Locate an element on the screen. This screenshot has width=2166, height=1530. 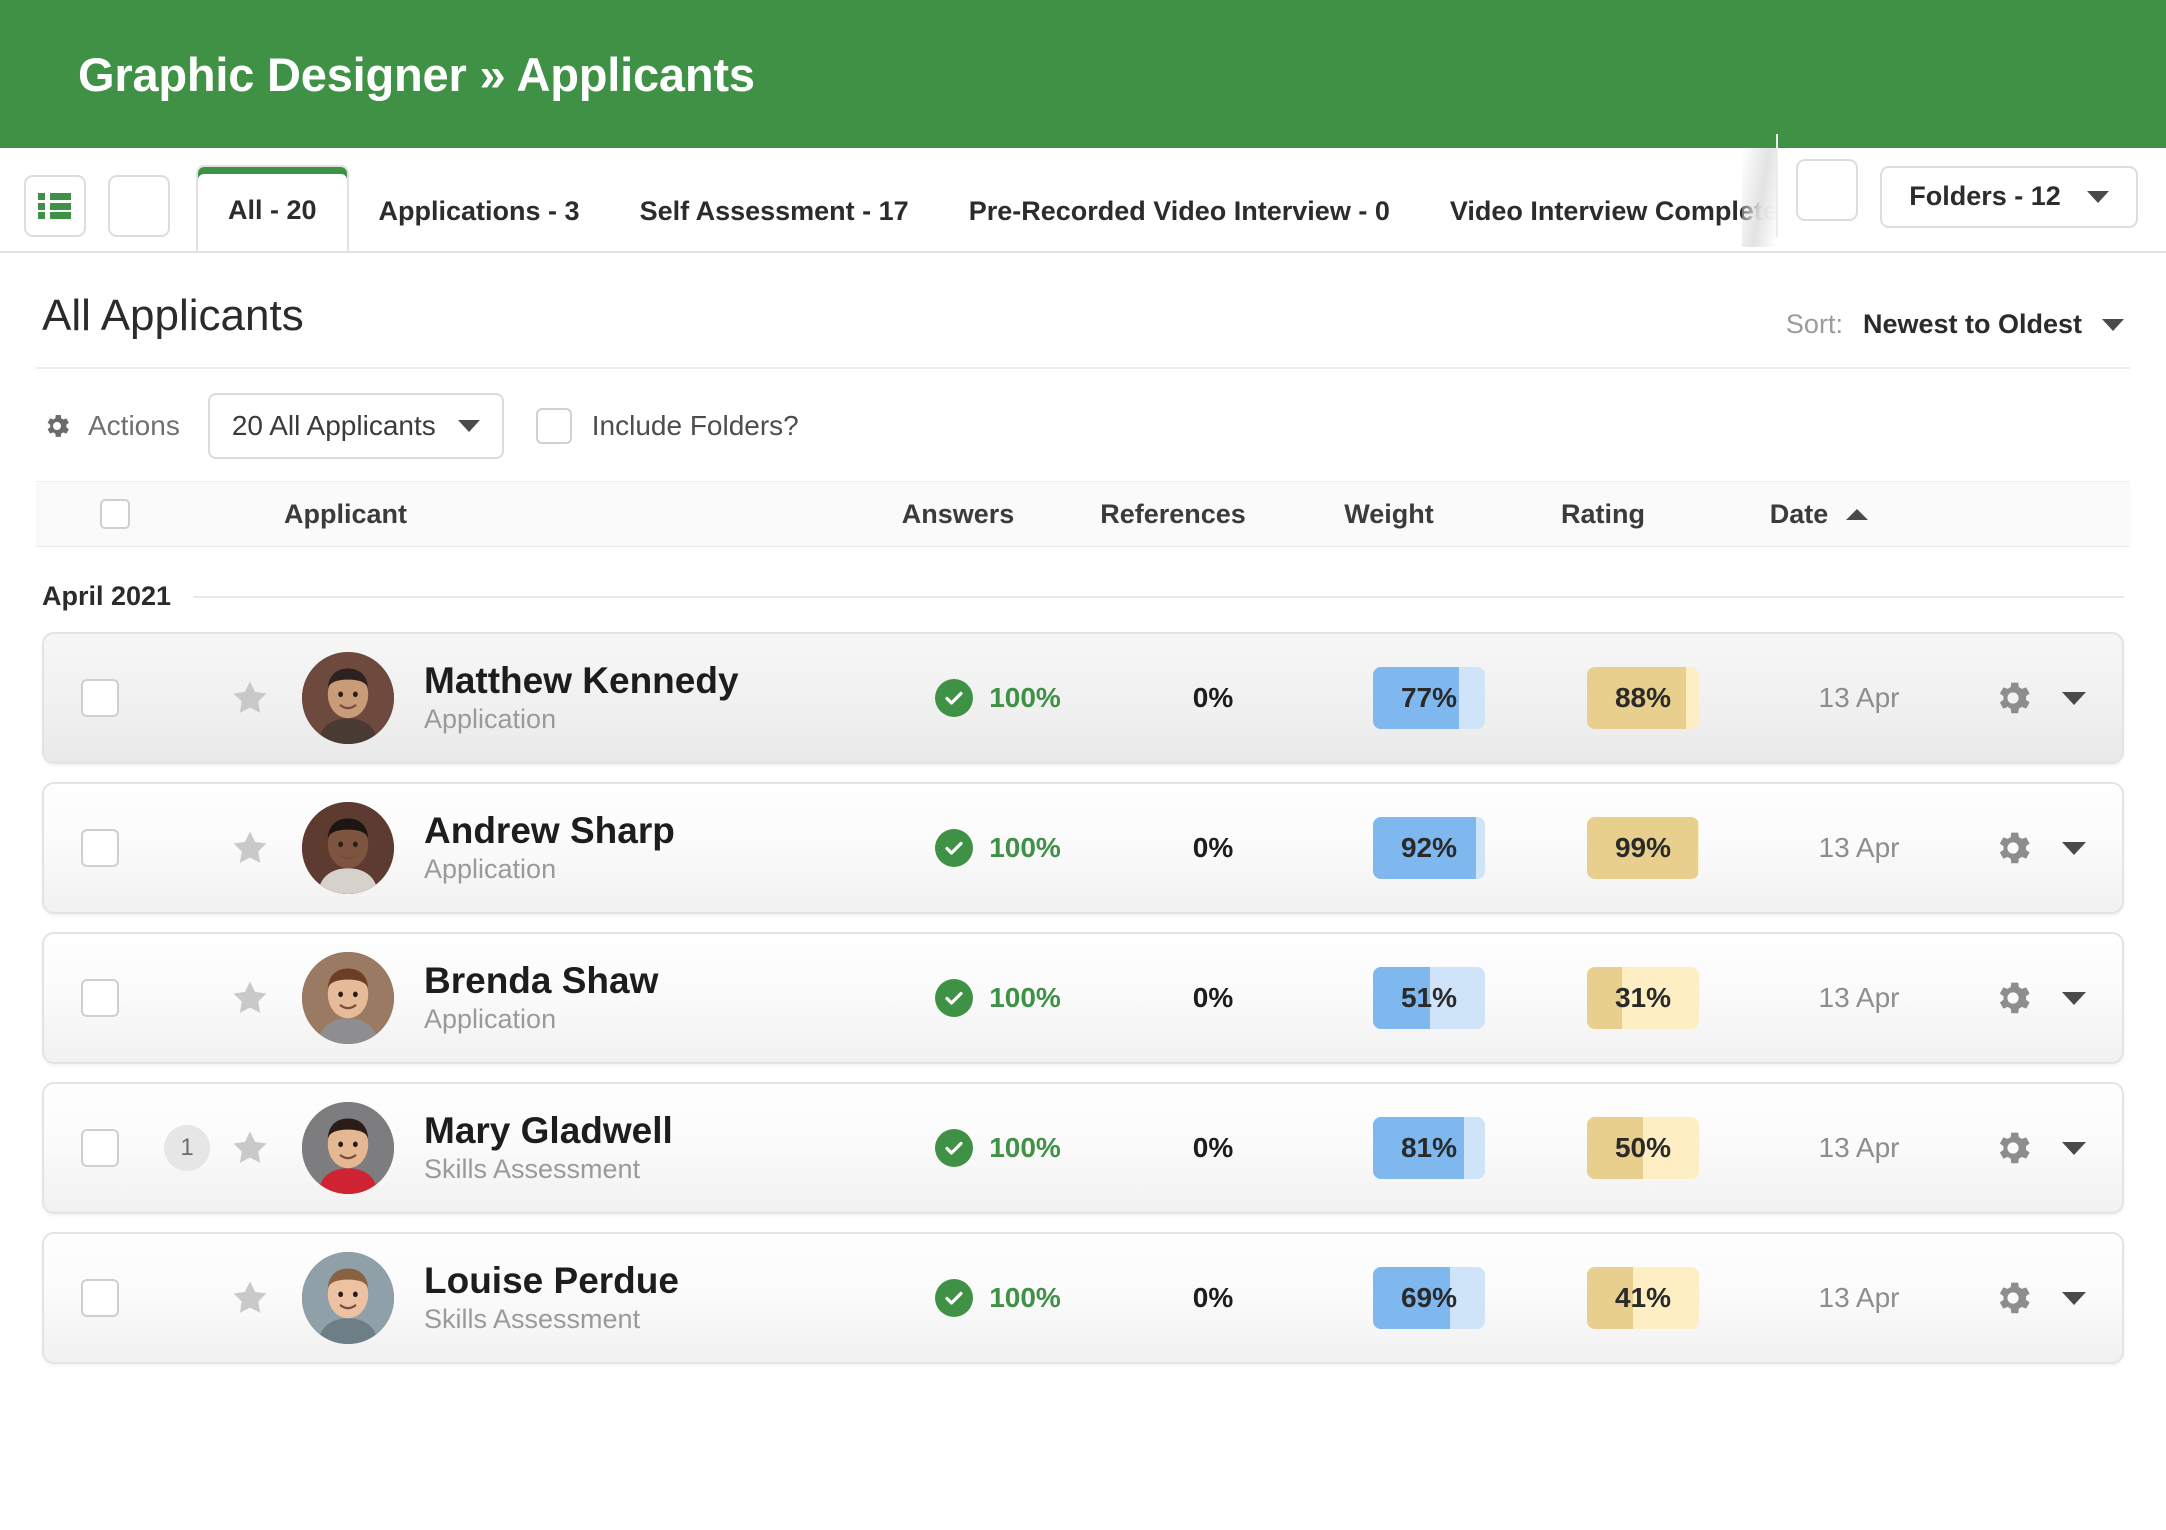
applicant-name-block: Brenda Shaw Application is located at coordinates (659, 998).